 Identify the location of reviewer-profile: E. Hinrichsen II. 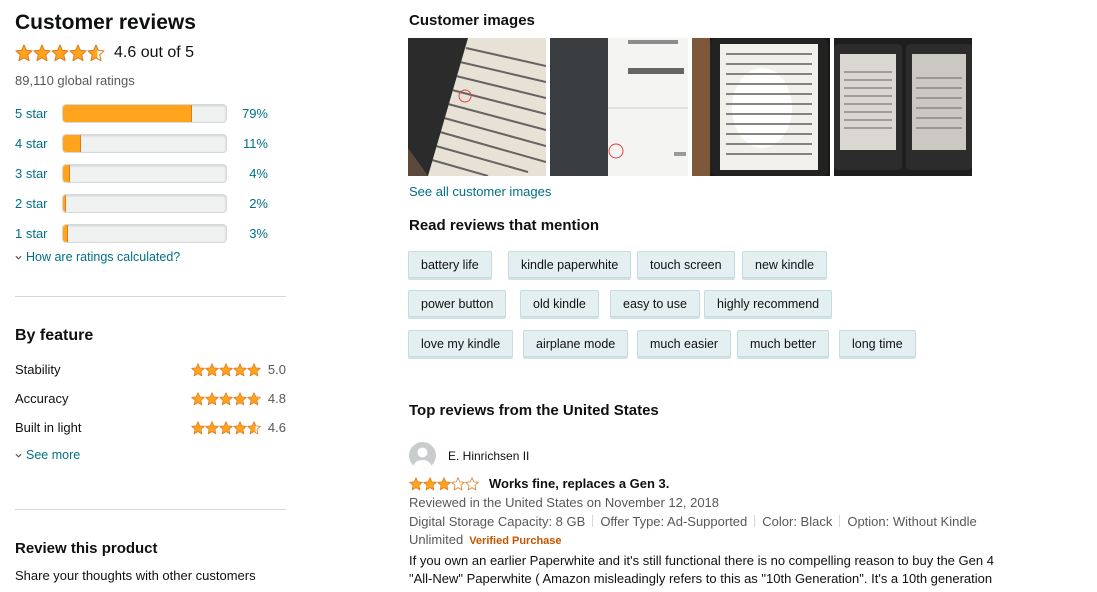
(469, 455).